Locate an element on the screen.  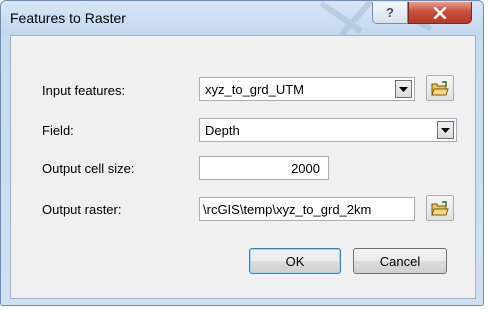
close-button is located at coordinates (440, 13).